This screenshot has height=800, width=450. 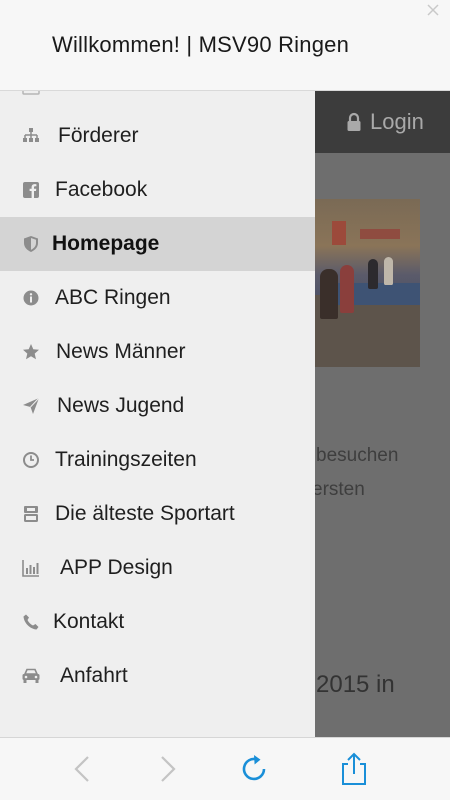 What do you see at coordinates (31, 568) in the screenshot?
I see `bar-chart-icon` at bounding box center [31, 568].